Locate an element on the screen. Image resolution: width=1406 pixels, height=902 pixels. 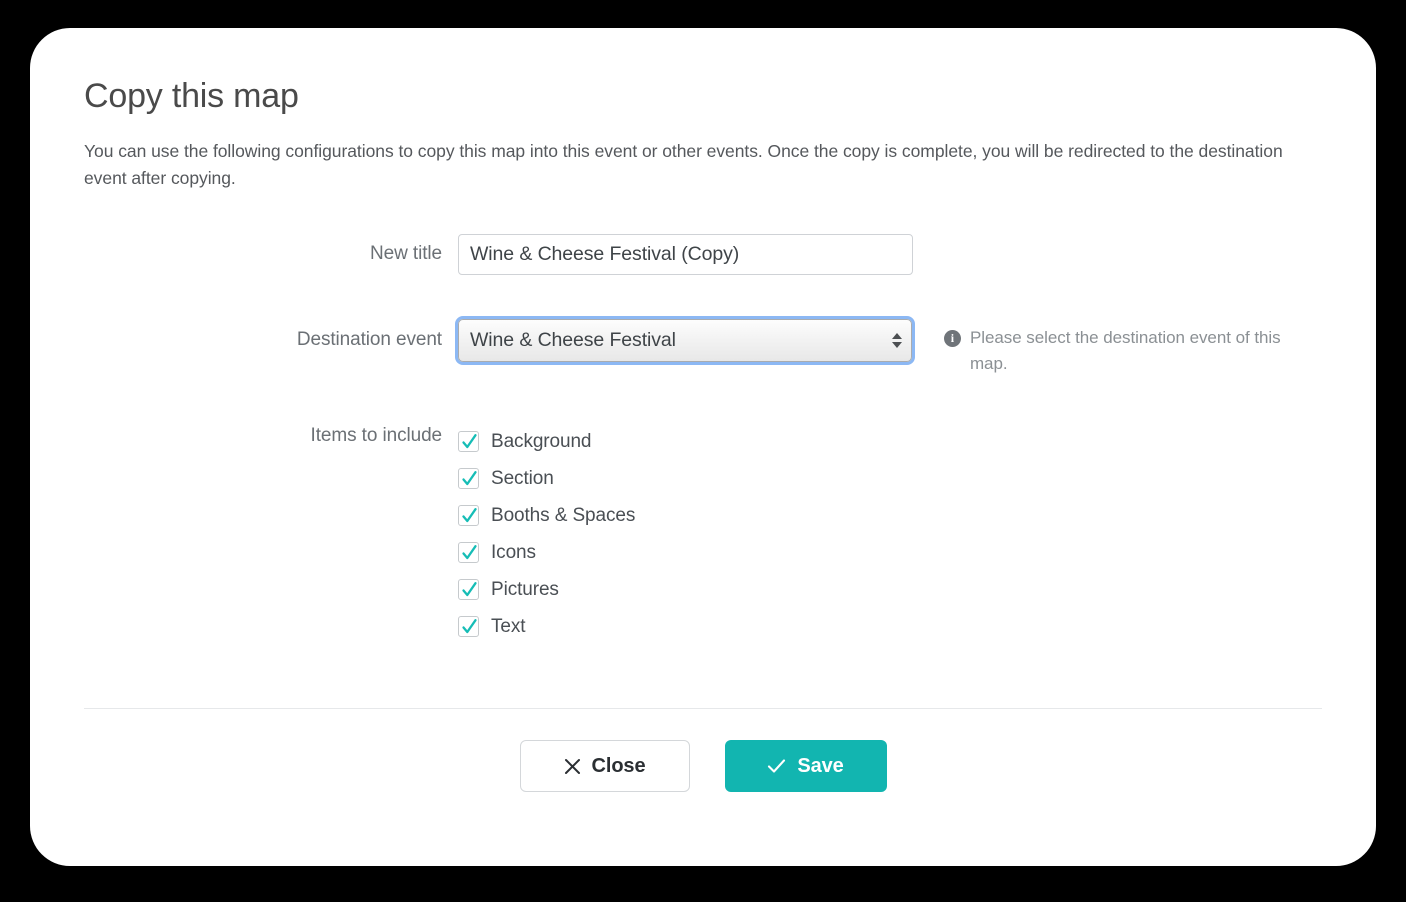
save-button-label: Save is located at coordinates (820, 765).